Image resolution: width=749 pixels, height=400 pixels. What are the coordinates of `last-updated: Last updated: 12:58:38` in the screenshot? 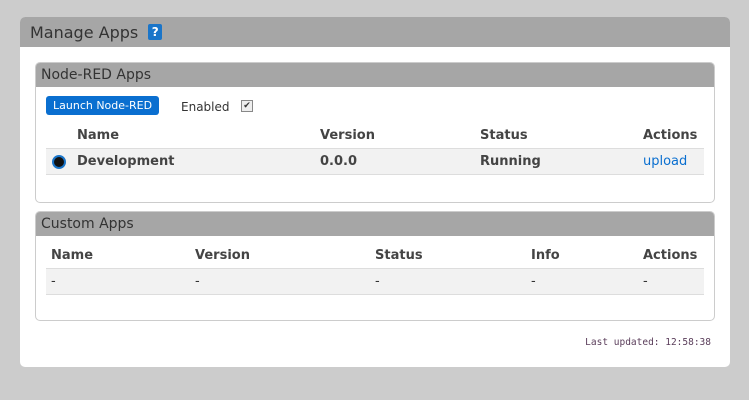 It's located at (648, 342).